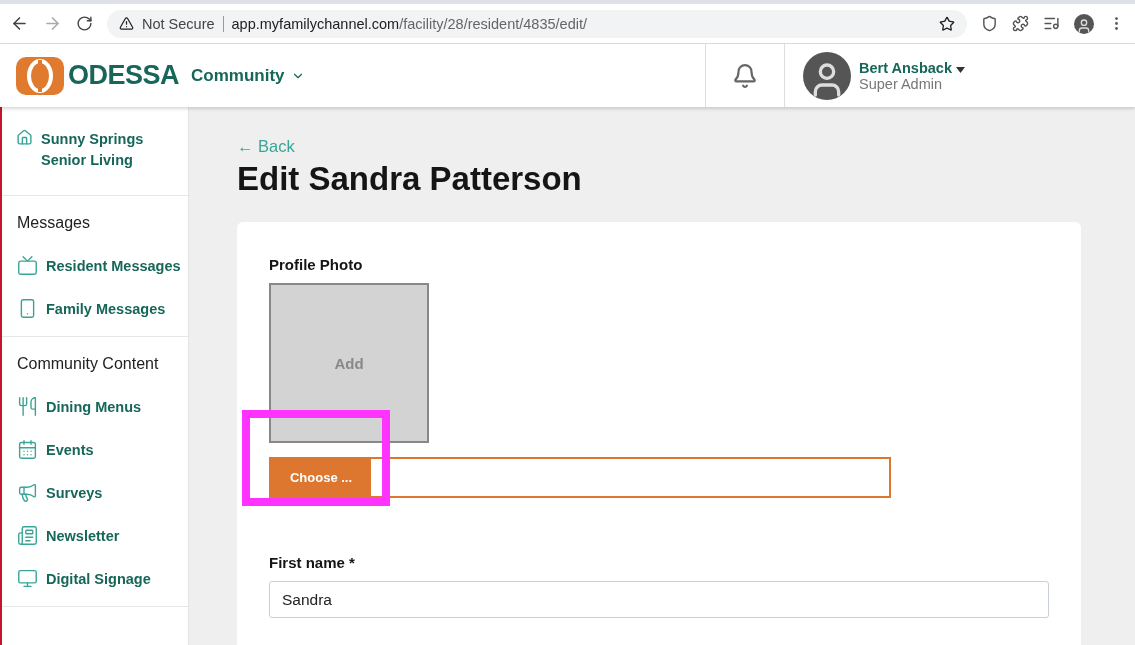  What do you see at coordinates (83, 535) in the screenshot?
I see `sidebar-item: Newsletter` at bounding box center [83, 535].